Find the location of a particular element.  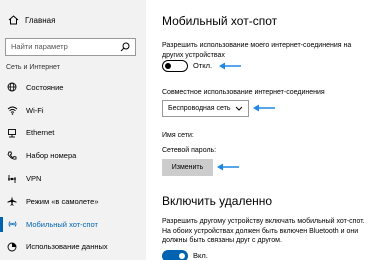

network-name-label: Имя сети: is located at coordinates (178, 135).